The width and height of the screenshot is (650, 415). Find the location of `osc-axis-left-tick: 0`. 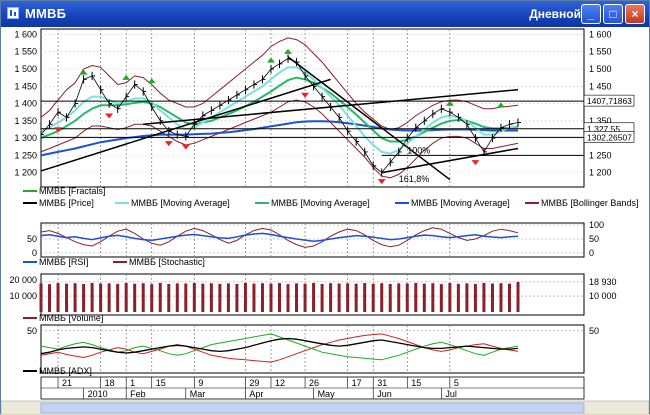

osc-axis-left-tick: 0 is located at coordinates (34, 253).